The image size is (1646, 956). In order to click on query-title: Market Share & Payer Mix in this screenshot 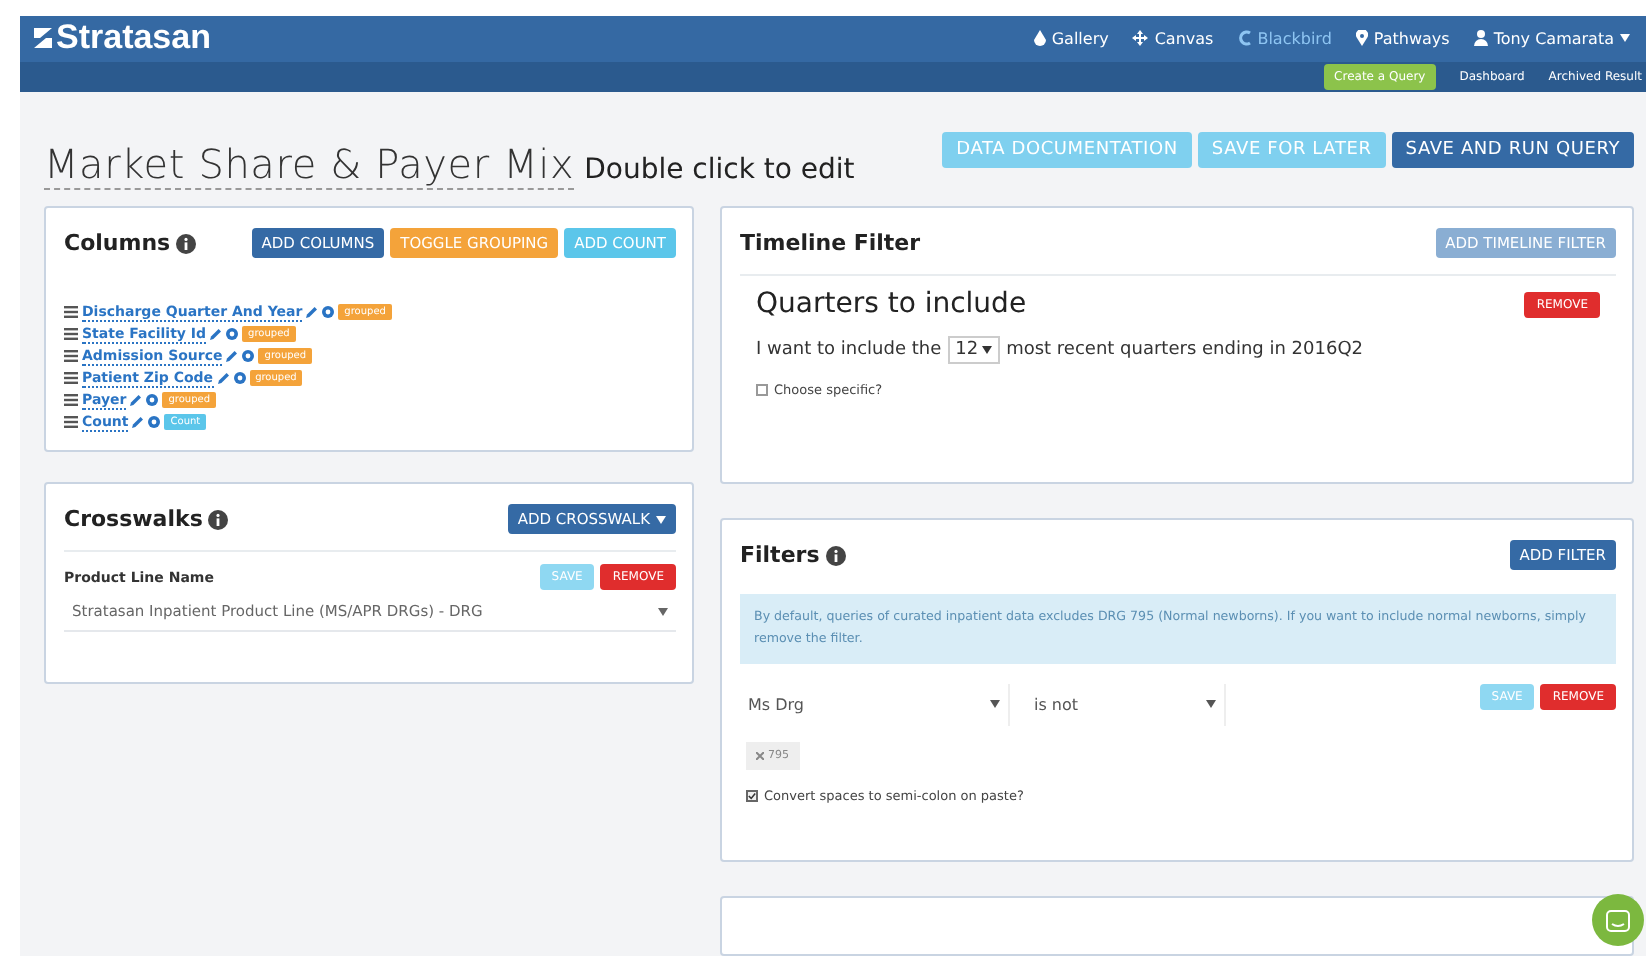, I will do `click(309, 165)`.